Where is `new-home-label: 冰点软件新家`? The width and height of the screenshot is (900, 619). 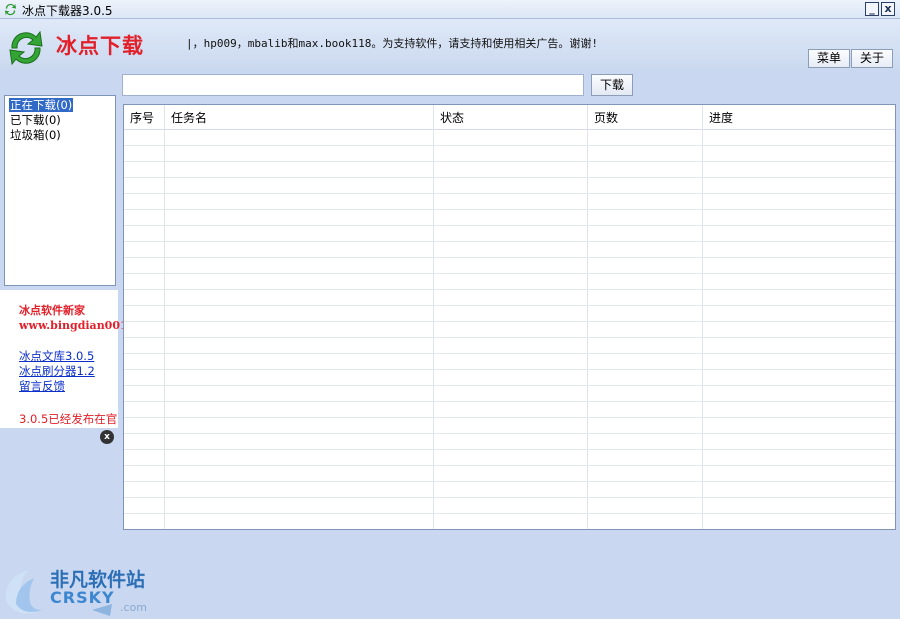
new-home-label: 冰点软件新家 is located at coordinates (52, 310).